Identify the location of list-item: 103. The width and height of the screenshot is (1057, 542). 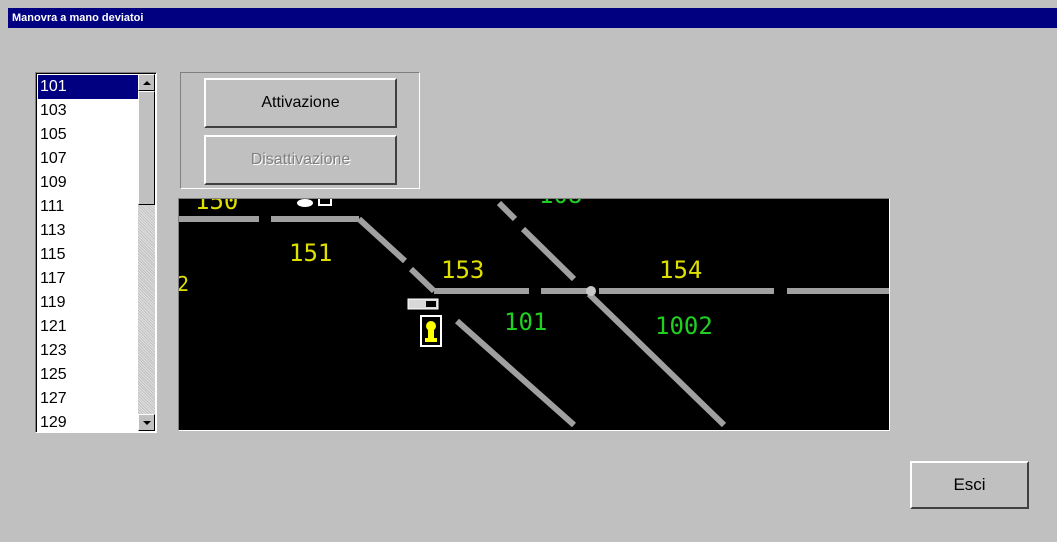
(88, 111).